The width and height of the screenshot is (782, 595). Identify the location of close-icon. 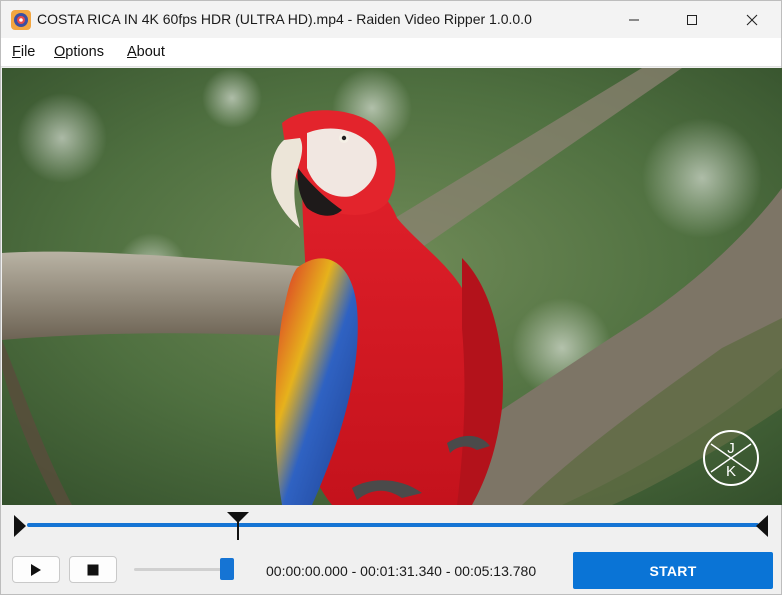
(752, 19).